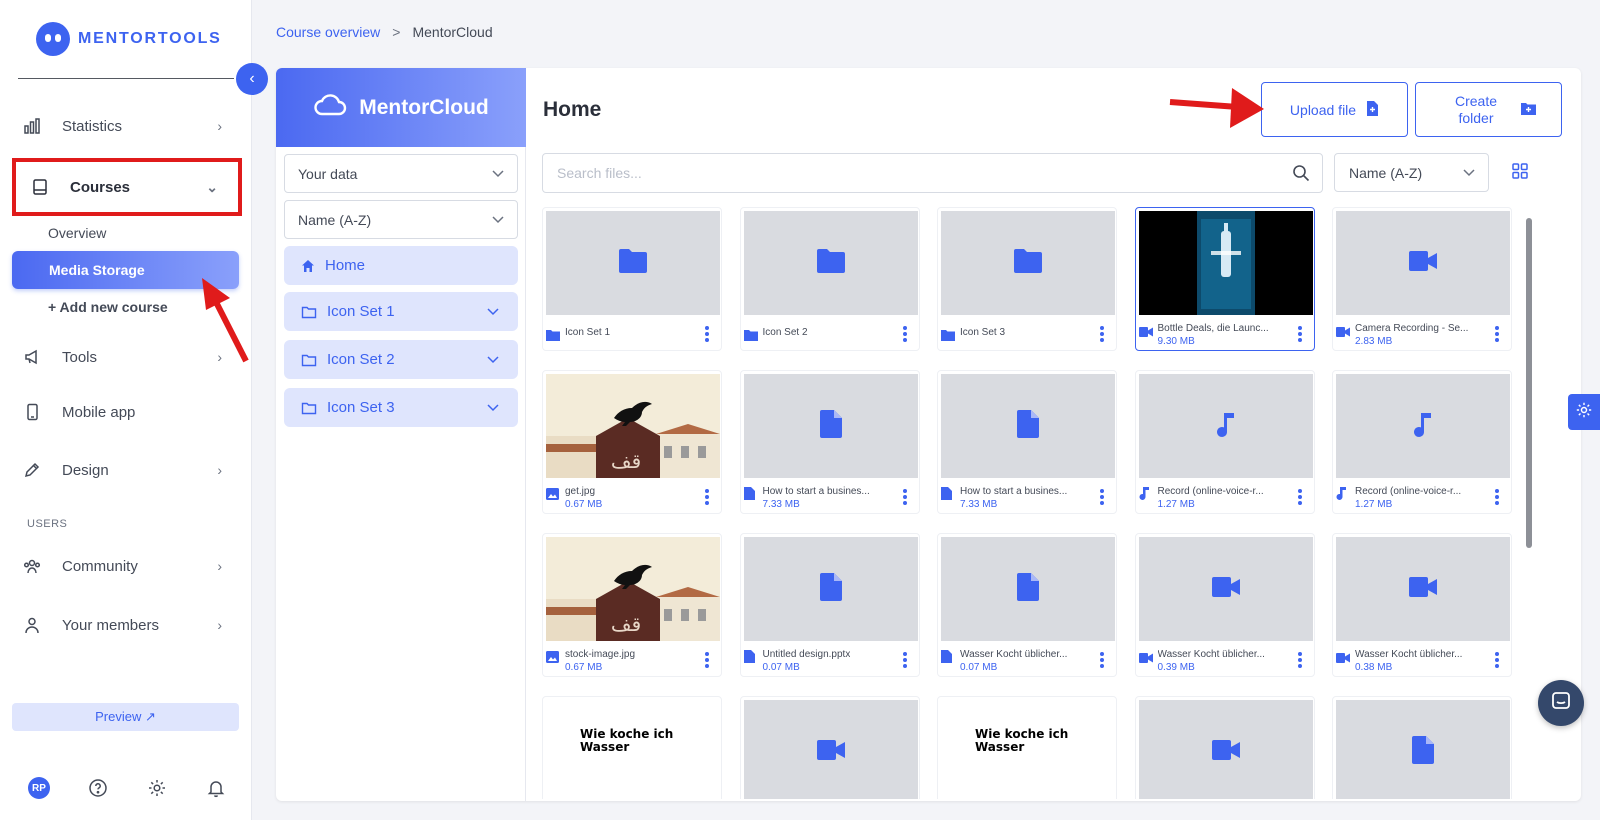 Image resolution: width=1600 pixels, height=820 pixels. What do you see at coordinates (127, 187) in the screenshot?
I see `sidebar-item-courses: Courses ⌄` at bounding box center [127, 187].